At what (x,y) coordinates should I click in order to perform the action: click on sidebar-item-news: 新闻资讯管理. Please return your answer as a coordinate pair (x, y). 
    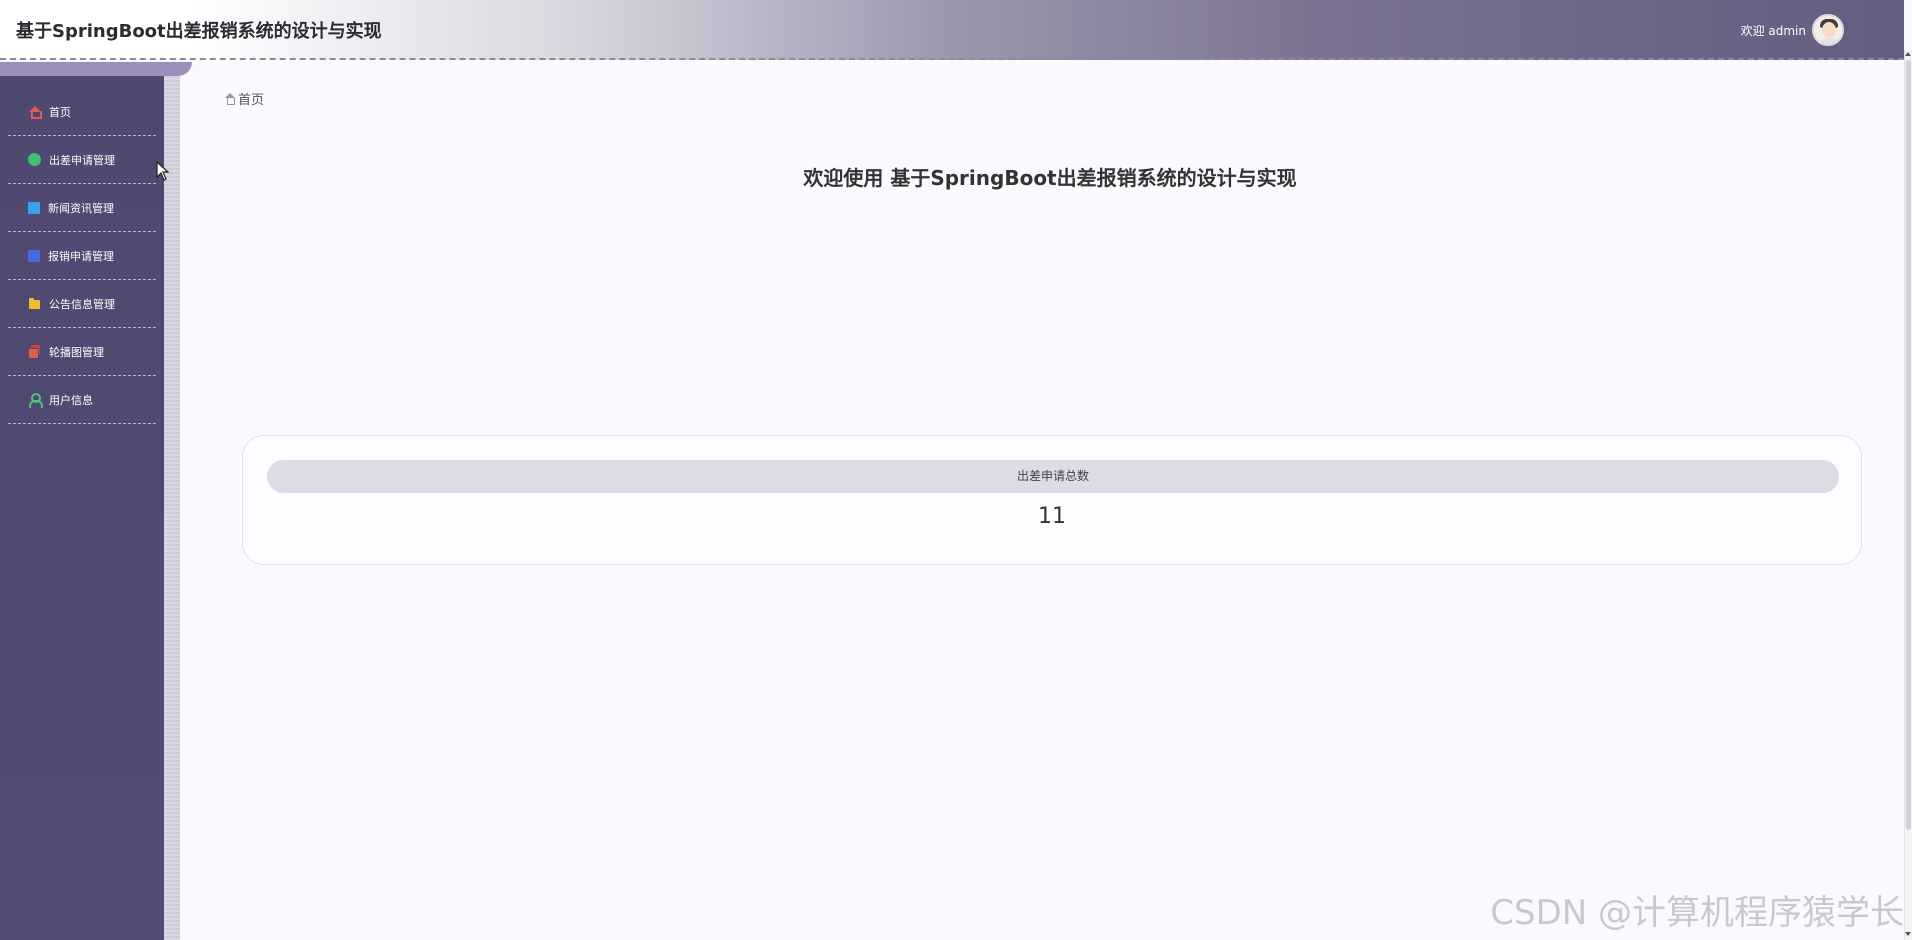
    Looking at the image, I should click on (82, 208).